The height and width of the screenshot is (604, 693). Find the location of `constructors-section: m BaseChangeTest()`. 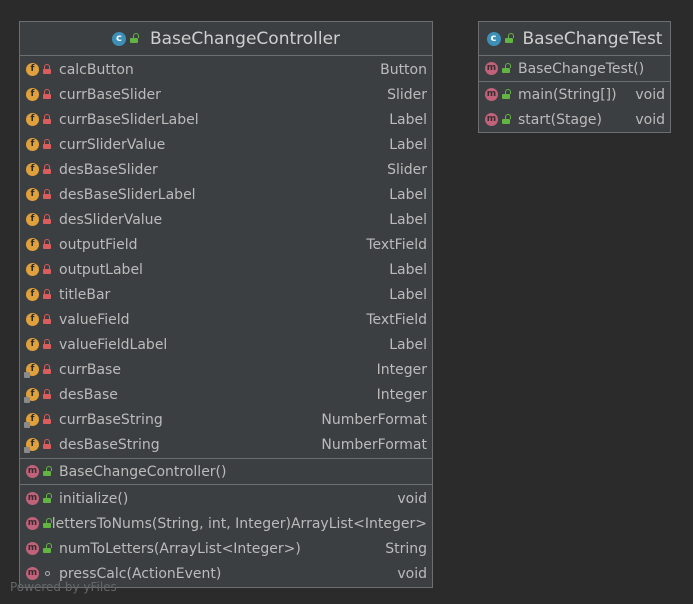

constructors-section: m BaseChangeTest() is located at coordinates (574, 69).